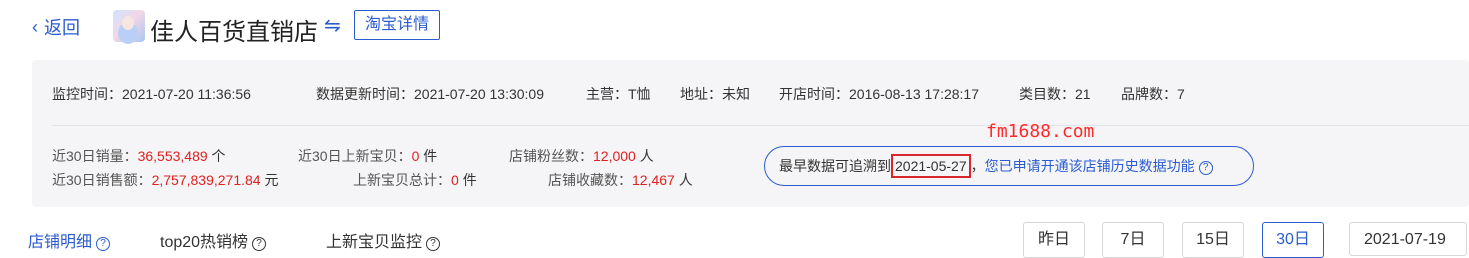 The width and height of the screenshot is (1469, 258). What do you see at coordinates (129, 26) in the screenshot?
I see `shop-avatar` at bounding box center [129, 26].